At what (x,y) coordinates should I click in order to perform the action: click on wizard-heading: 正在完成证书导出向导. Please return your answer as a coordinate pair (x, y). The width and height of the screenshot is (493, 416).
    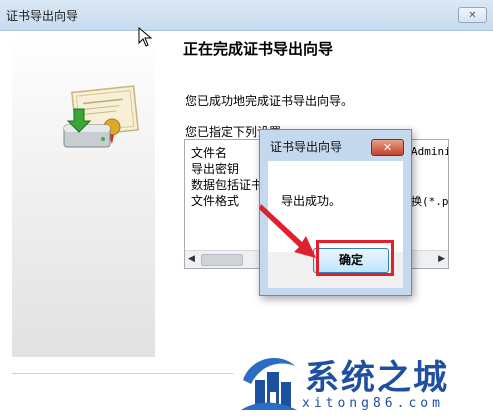
    Looking at the image, I should click on (258, 49).